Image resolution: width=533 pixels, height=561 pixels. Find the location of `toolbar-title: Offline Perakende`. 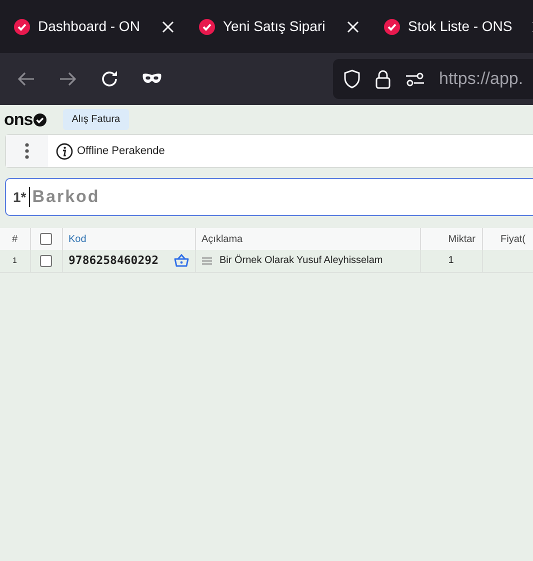

toolbar-title: Offline Perakende is located at coordinates (121, 151).